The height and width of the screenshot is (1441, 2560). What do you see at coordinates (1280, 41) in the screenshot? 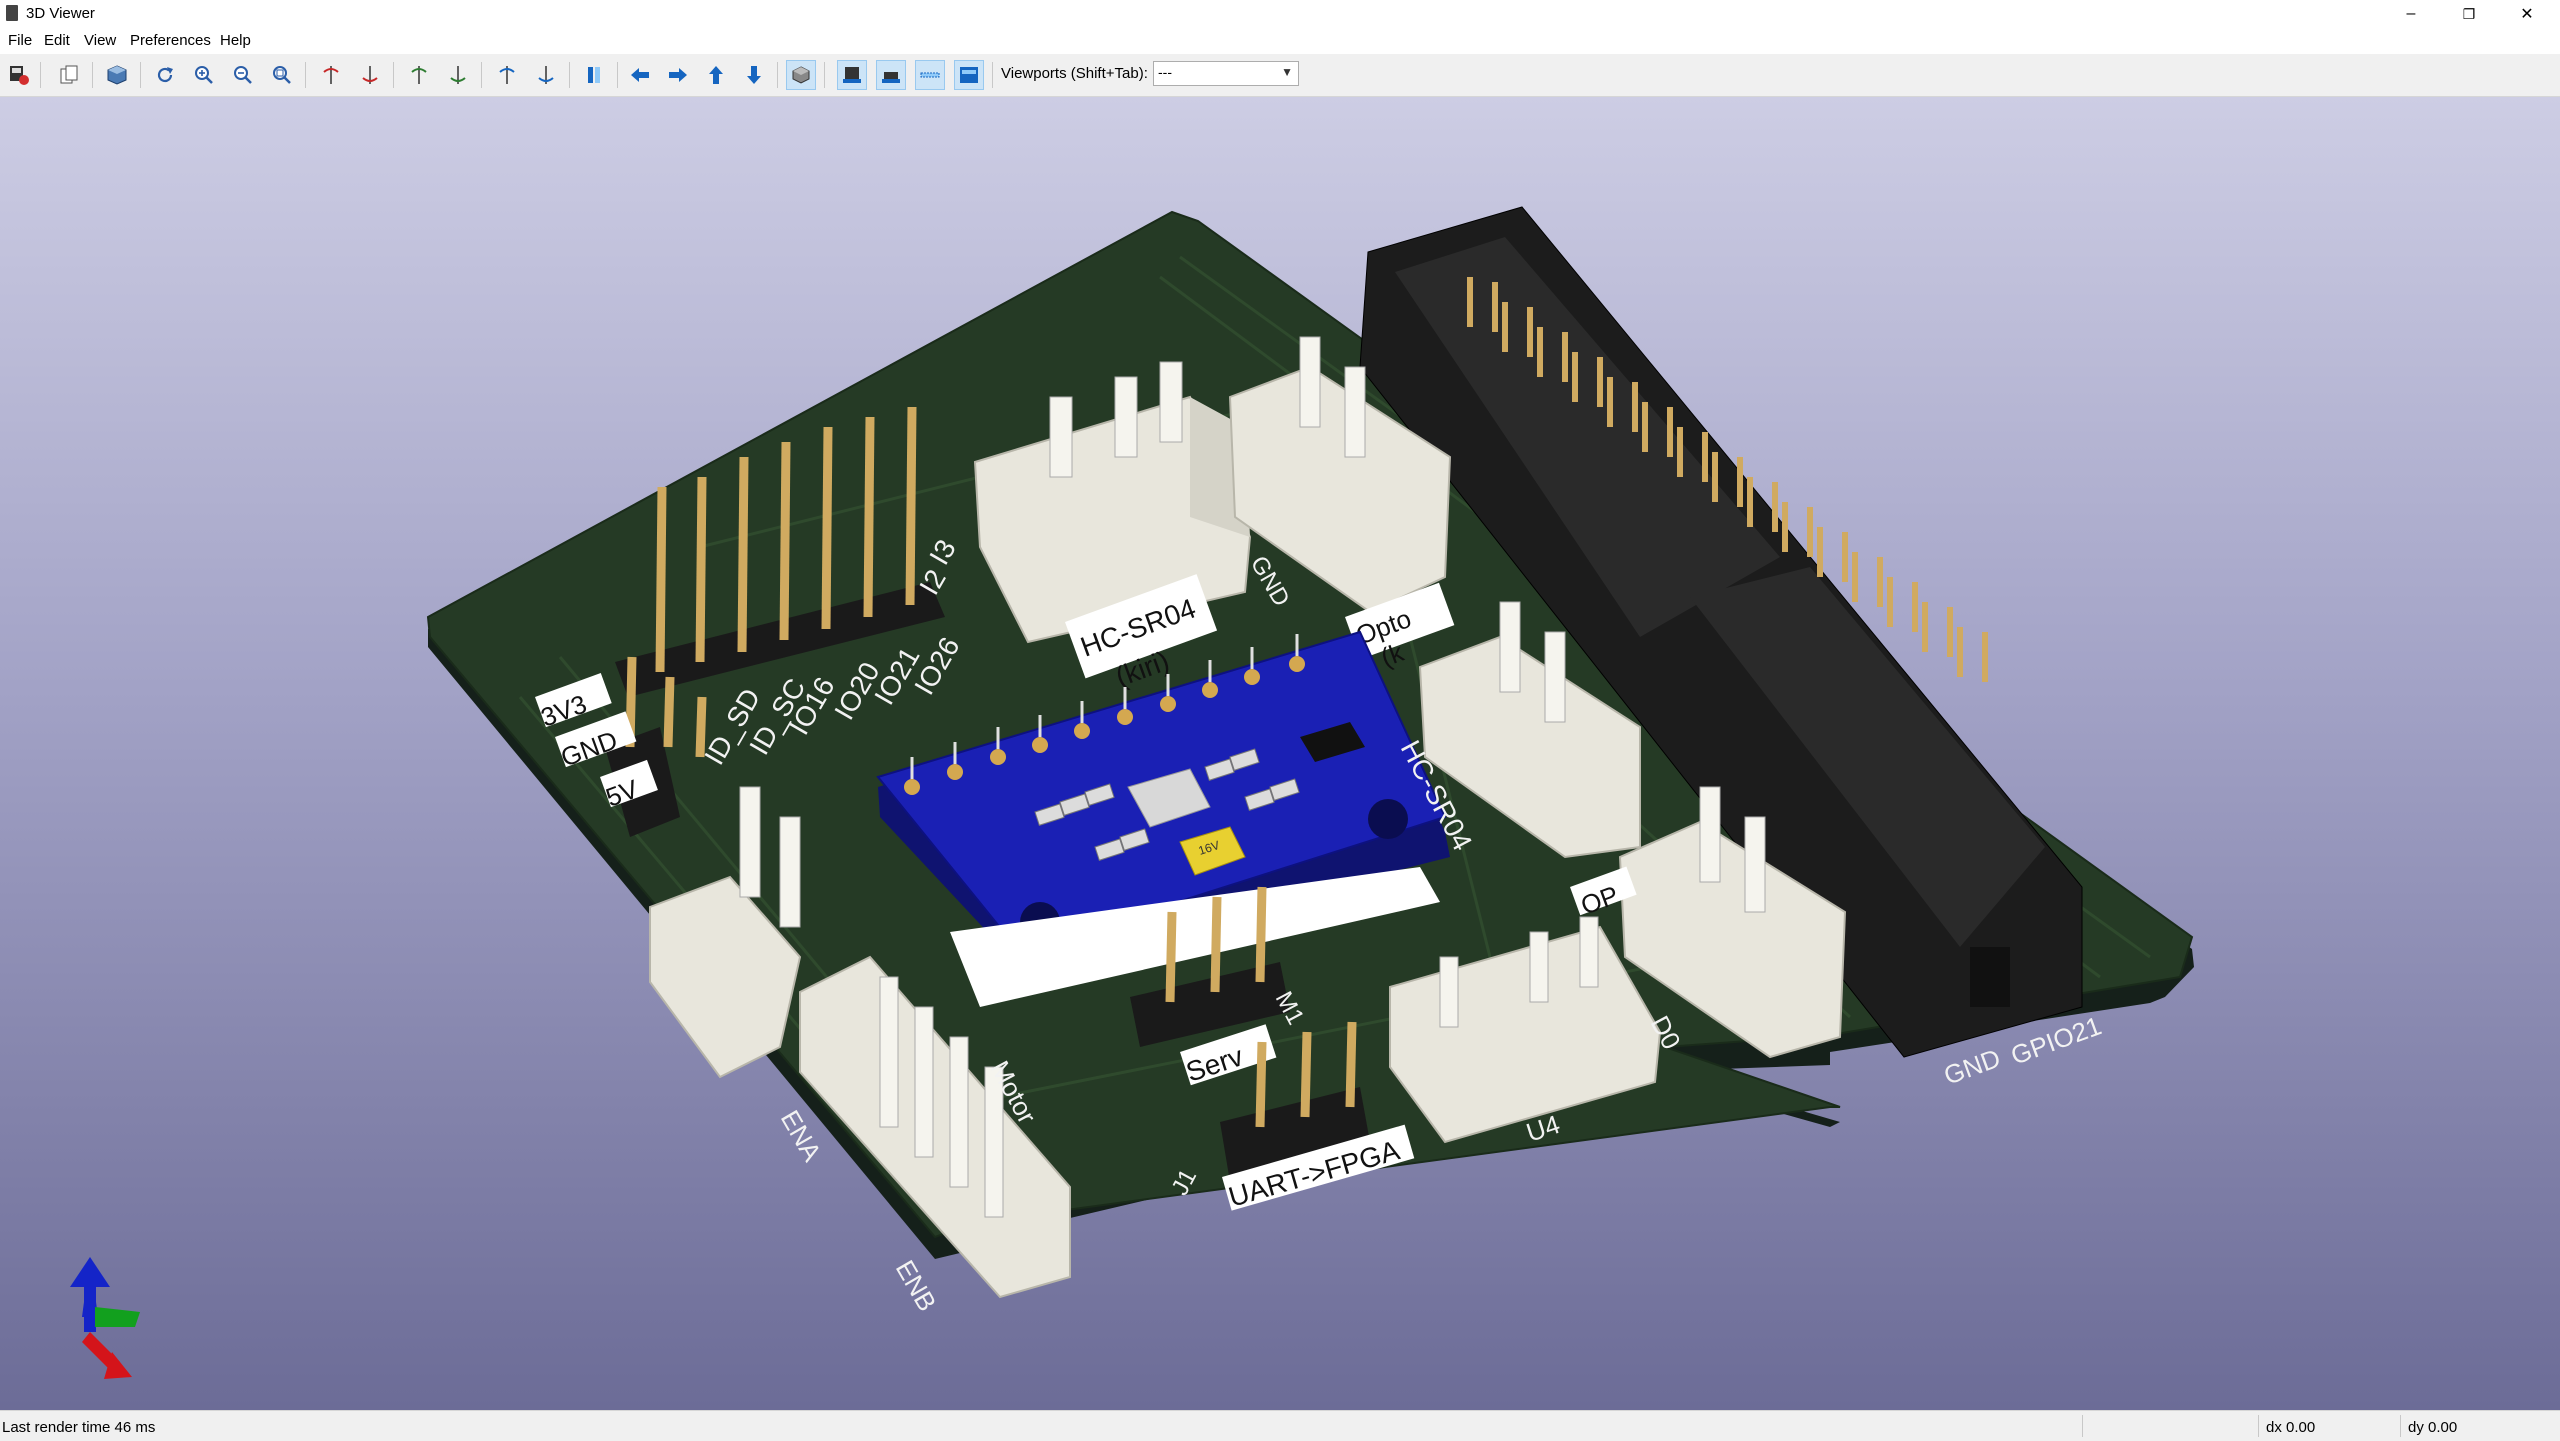
I see `menu-bar: File Edit View Preferences Help` at bounding box center [1280, 41].